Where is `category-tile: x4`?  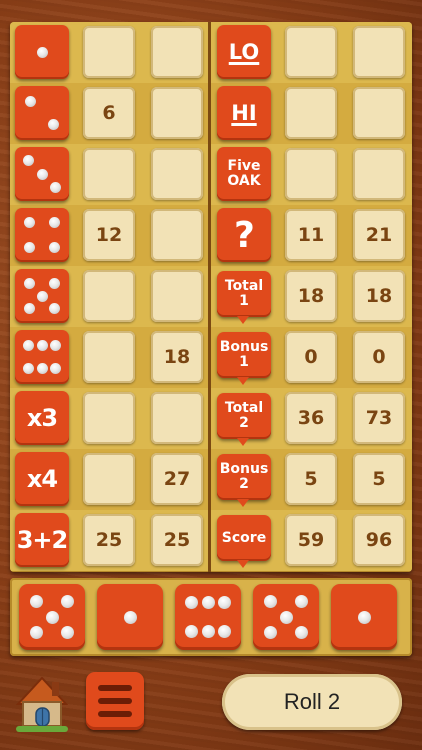 category-tile: x4 is located at coordinates (42, 479).